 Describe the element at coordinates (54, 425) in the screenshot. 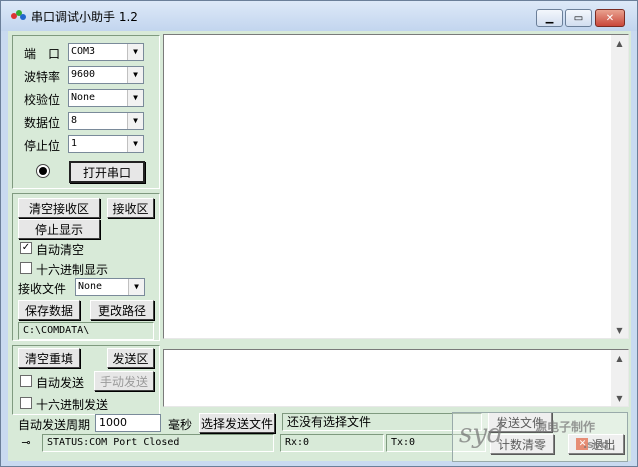

I see `period-label: 自动发送周期` at that location.